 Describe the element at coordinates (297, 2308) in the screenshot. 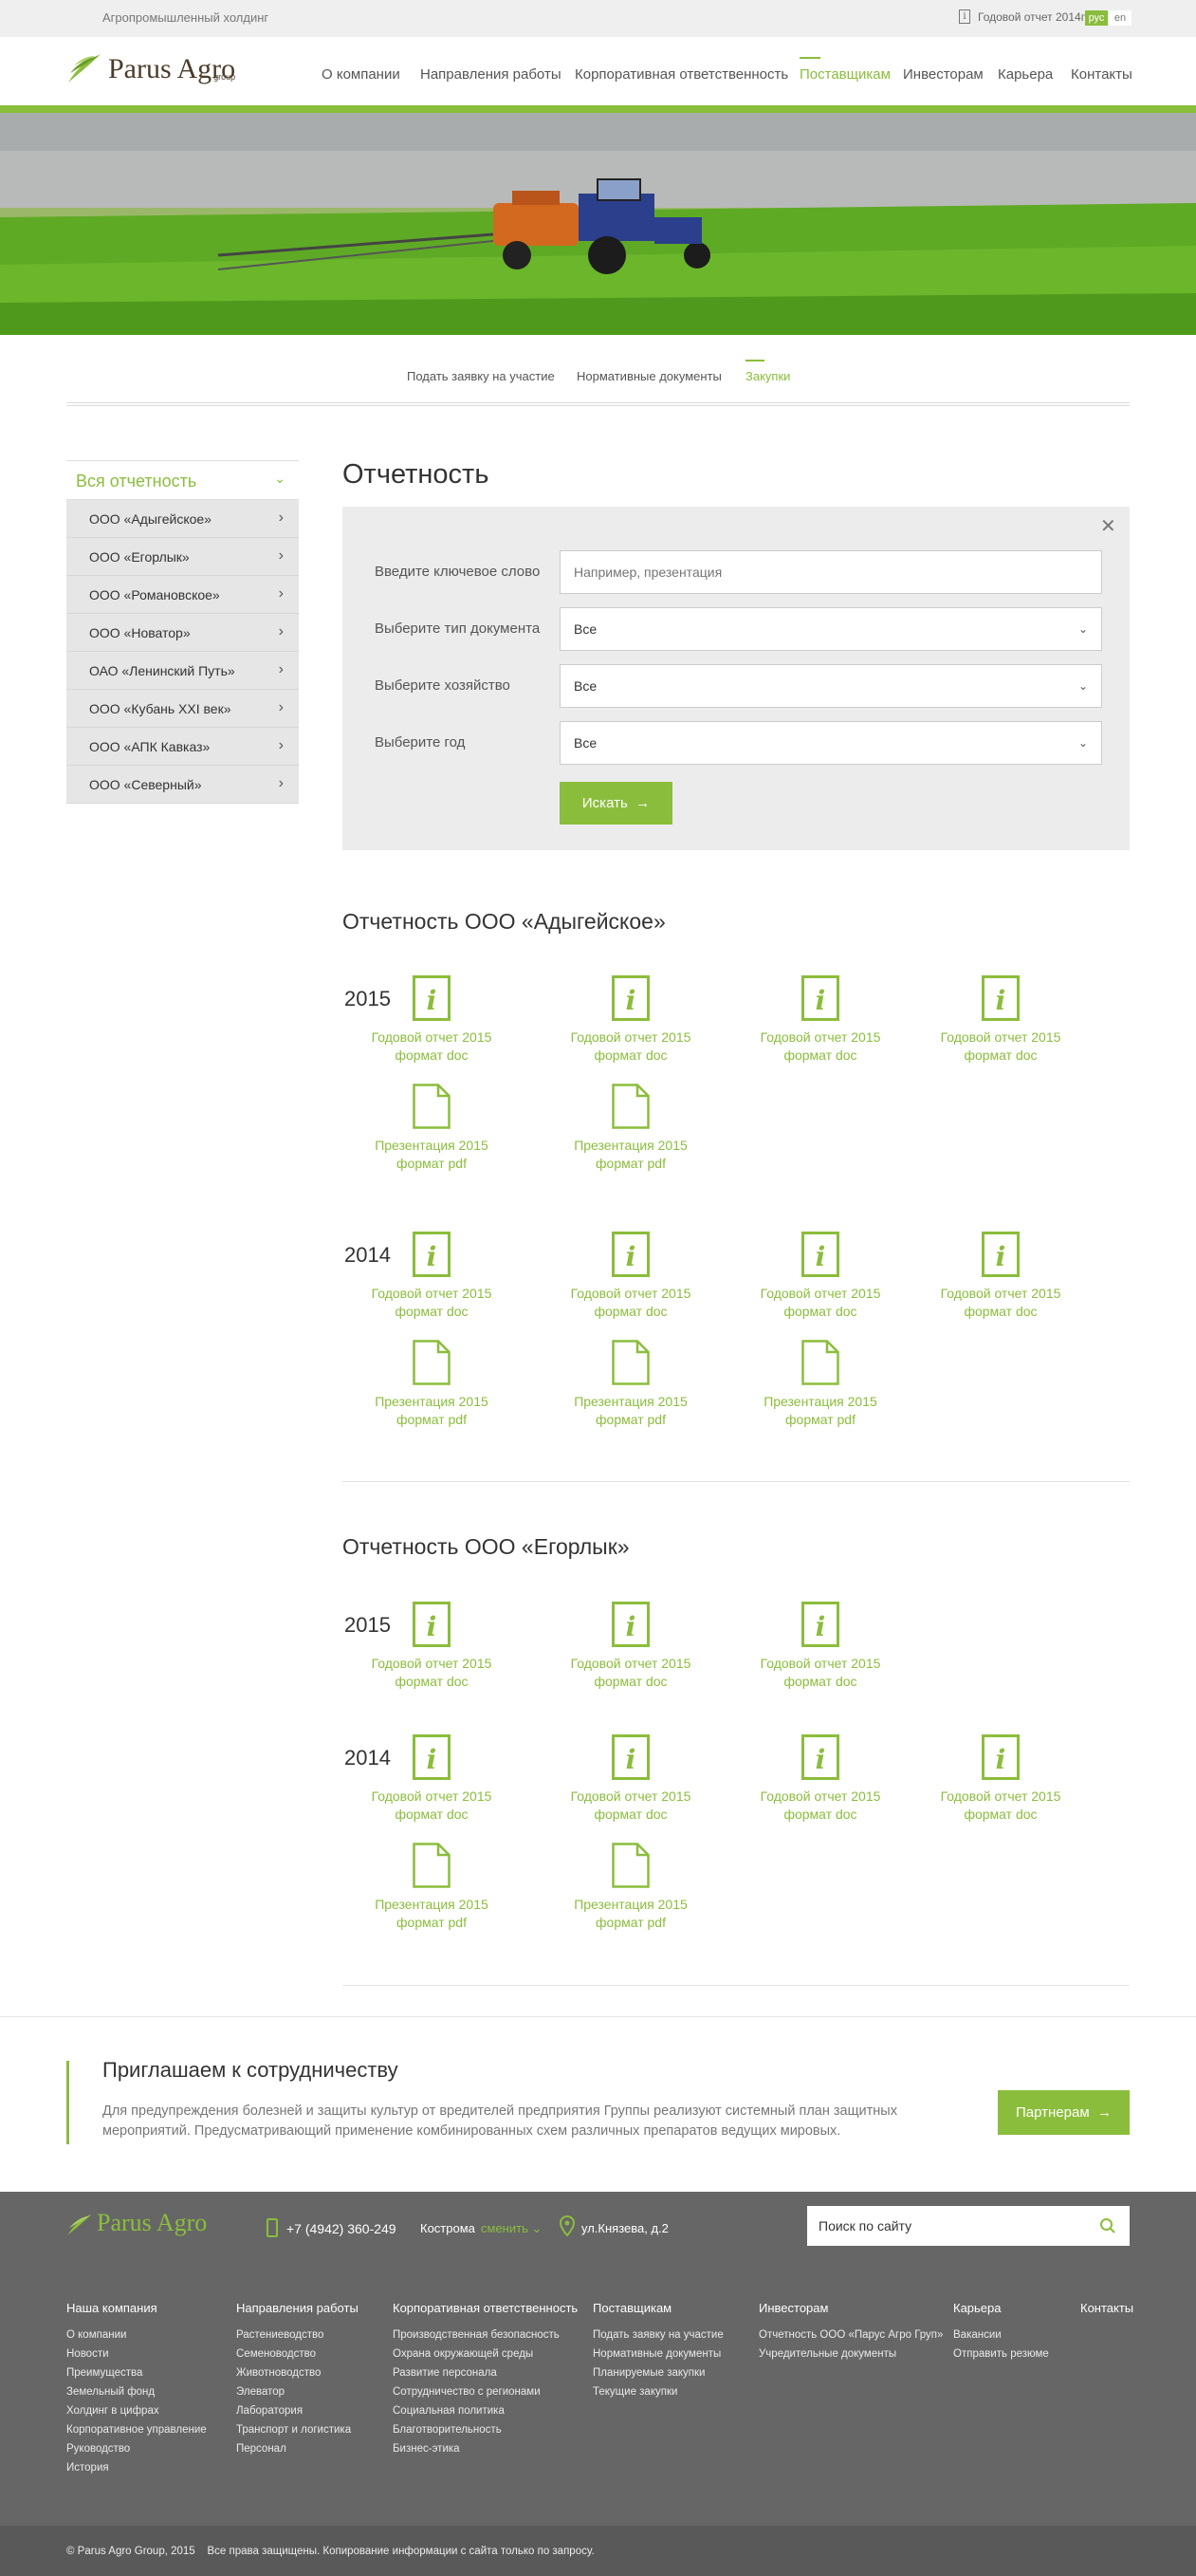

I see `footer-column-title: Направления работы` at that location.